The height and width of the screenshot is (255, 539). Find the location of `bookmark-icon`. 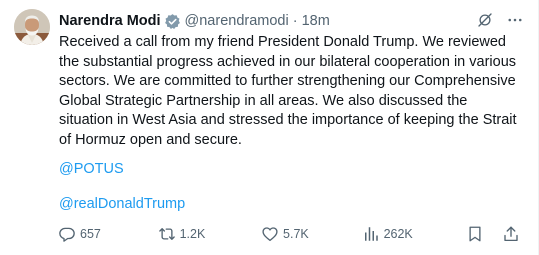

bookmark-icon is located at coordinates (475, 234).